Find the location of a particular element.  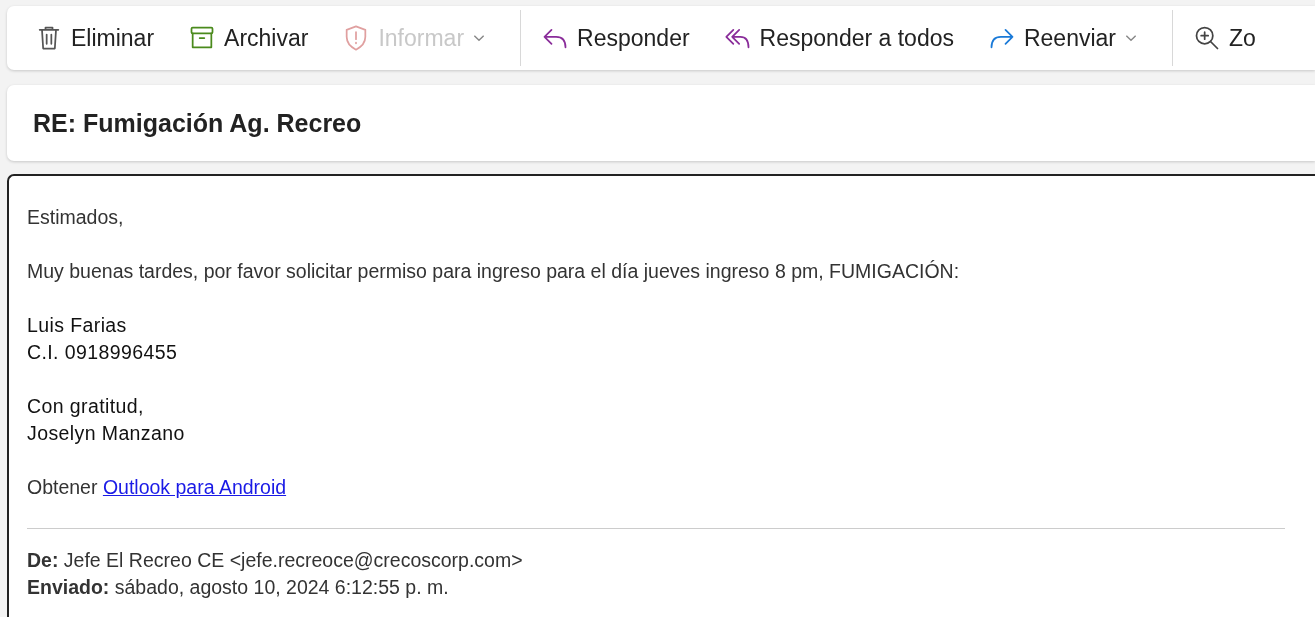

body-text: Obtener Outlook para Android is located at coordinates (157, 487).